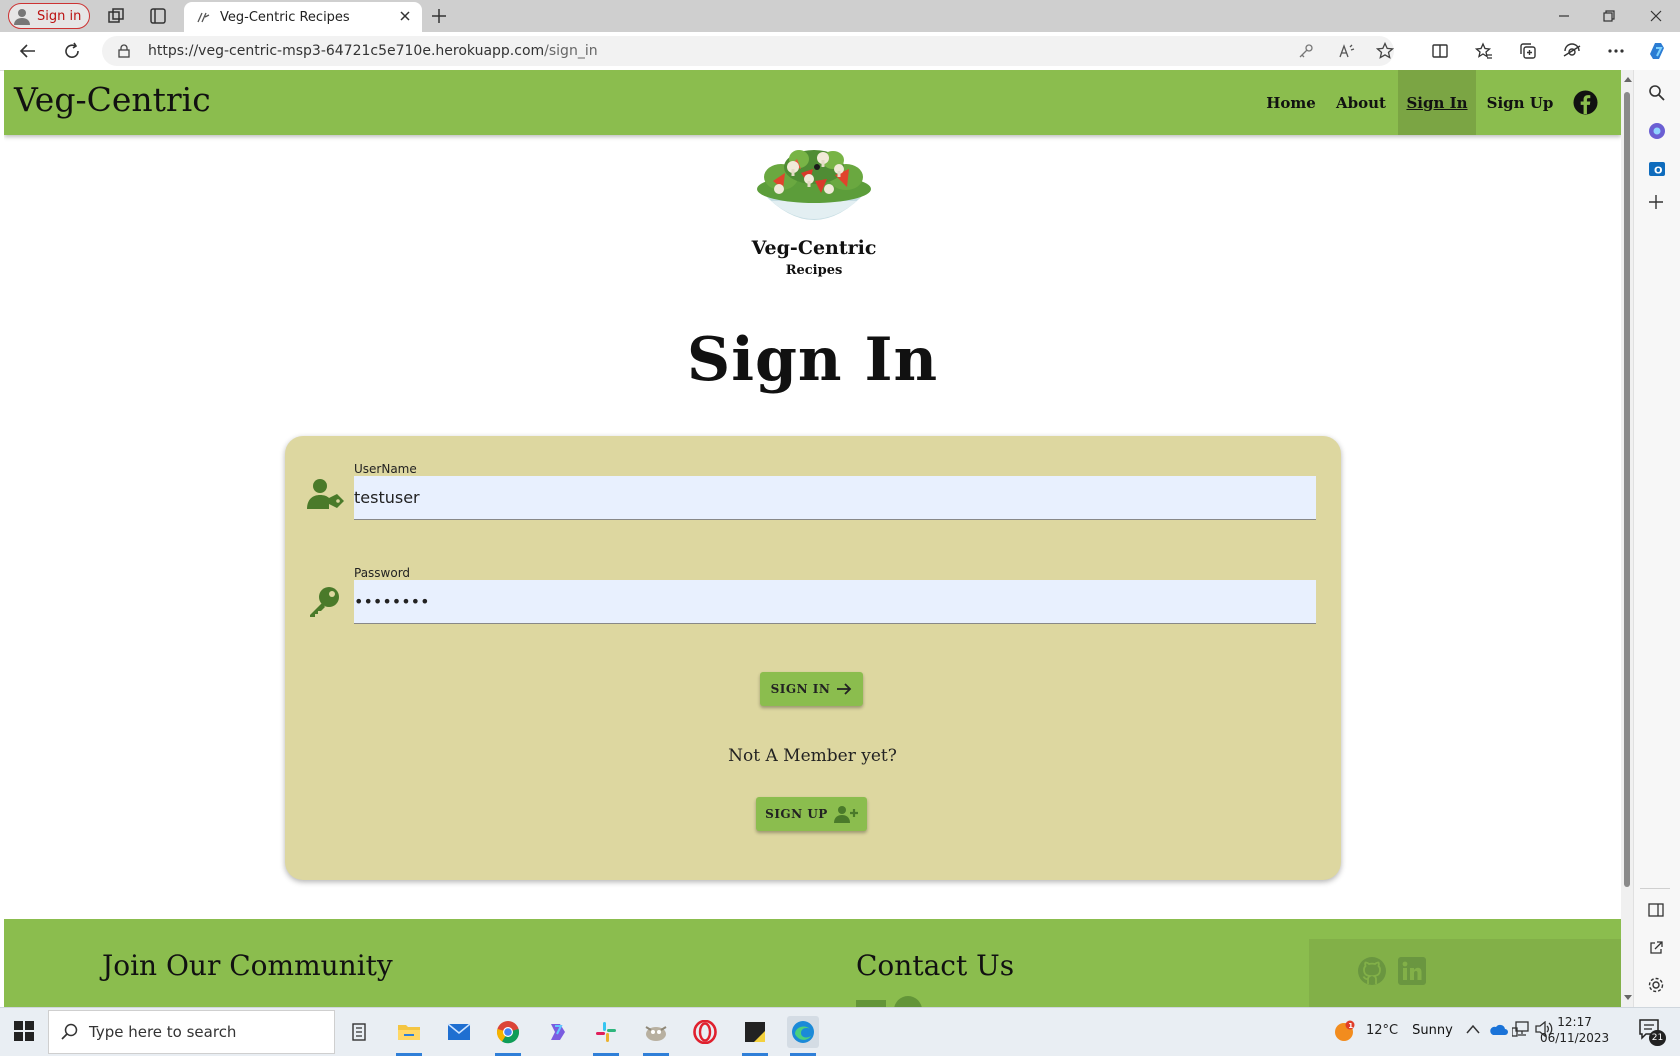  What do you see at coordinates (835, 602) in the screenshot?
I see `password-input: ••••••••` at bounding box center [835, 602].